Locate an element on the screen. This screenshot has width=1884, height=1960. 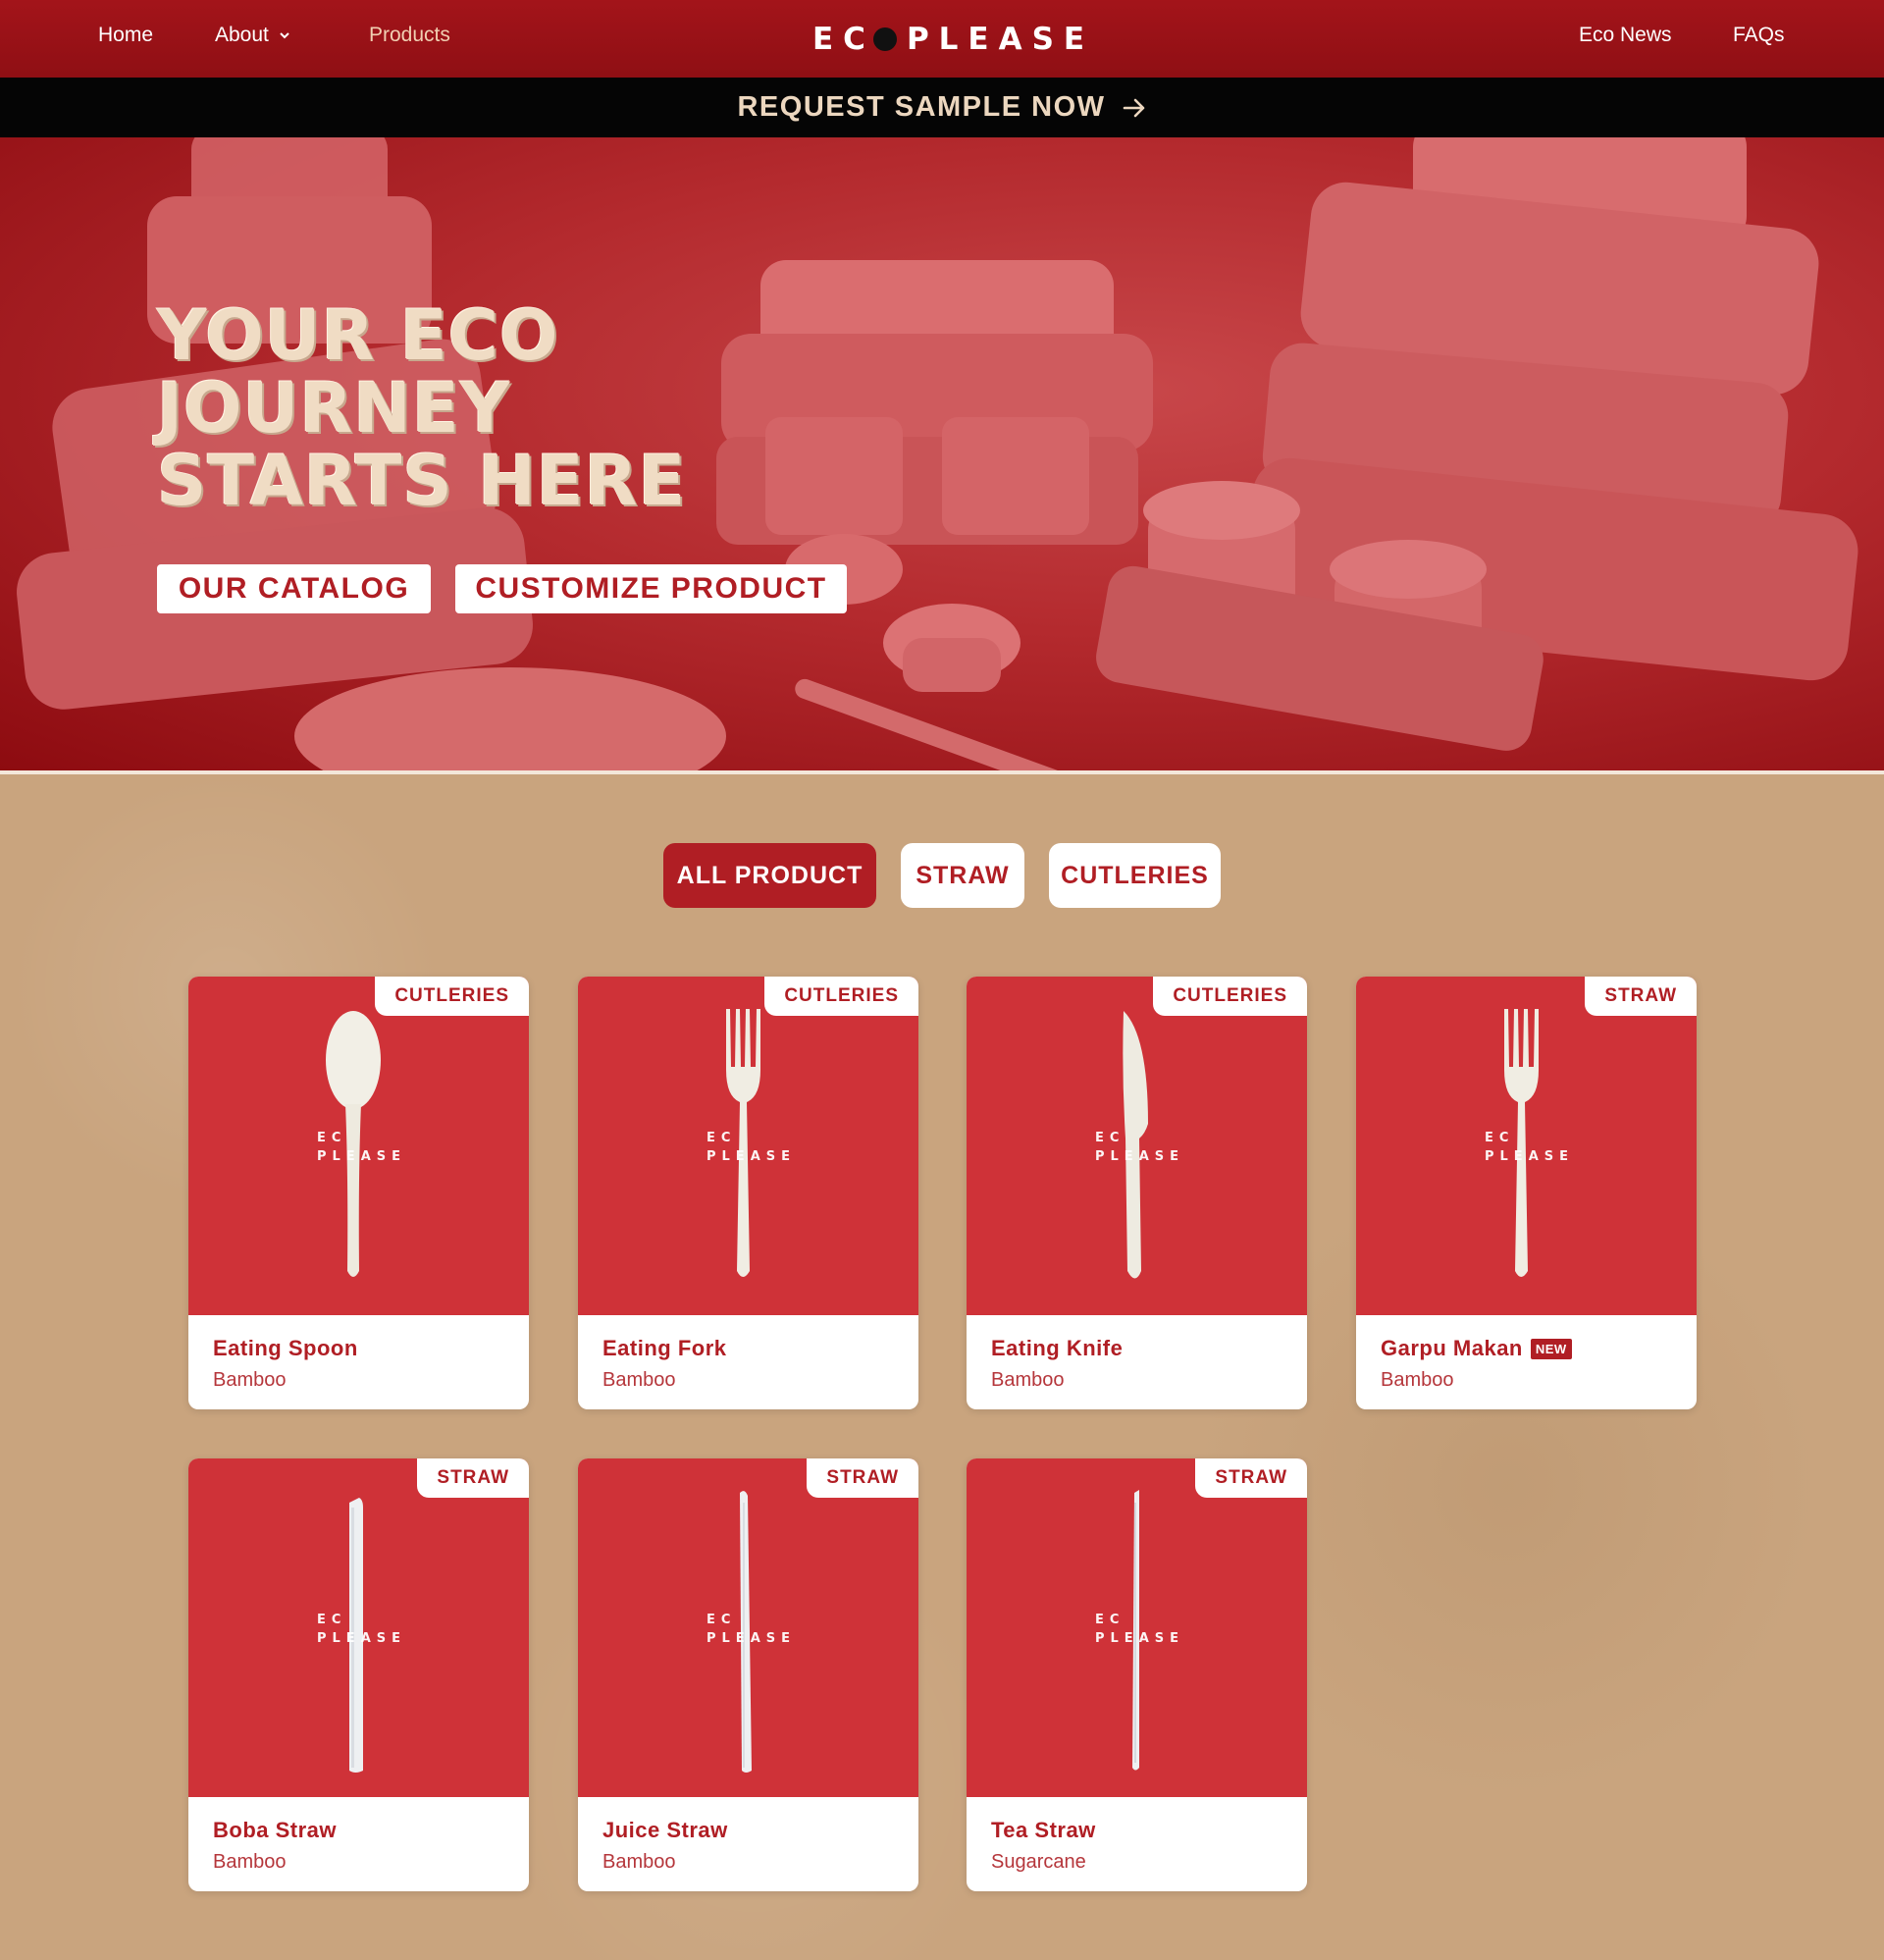
product-name: Juice Straw is located at coordinates (665, 1830).